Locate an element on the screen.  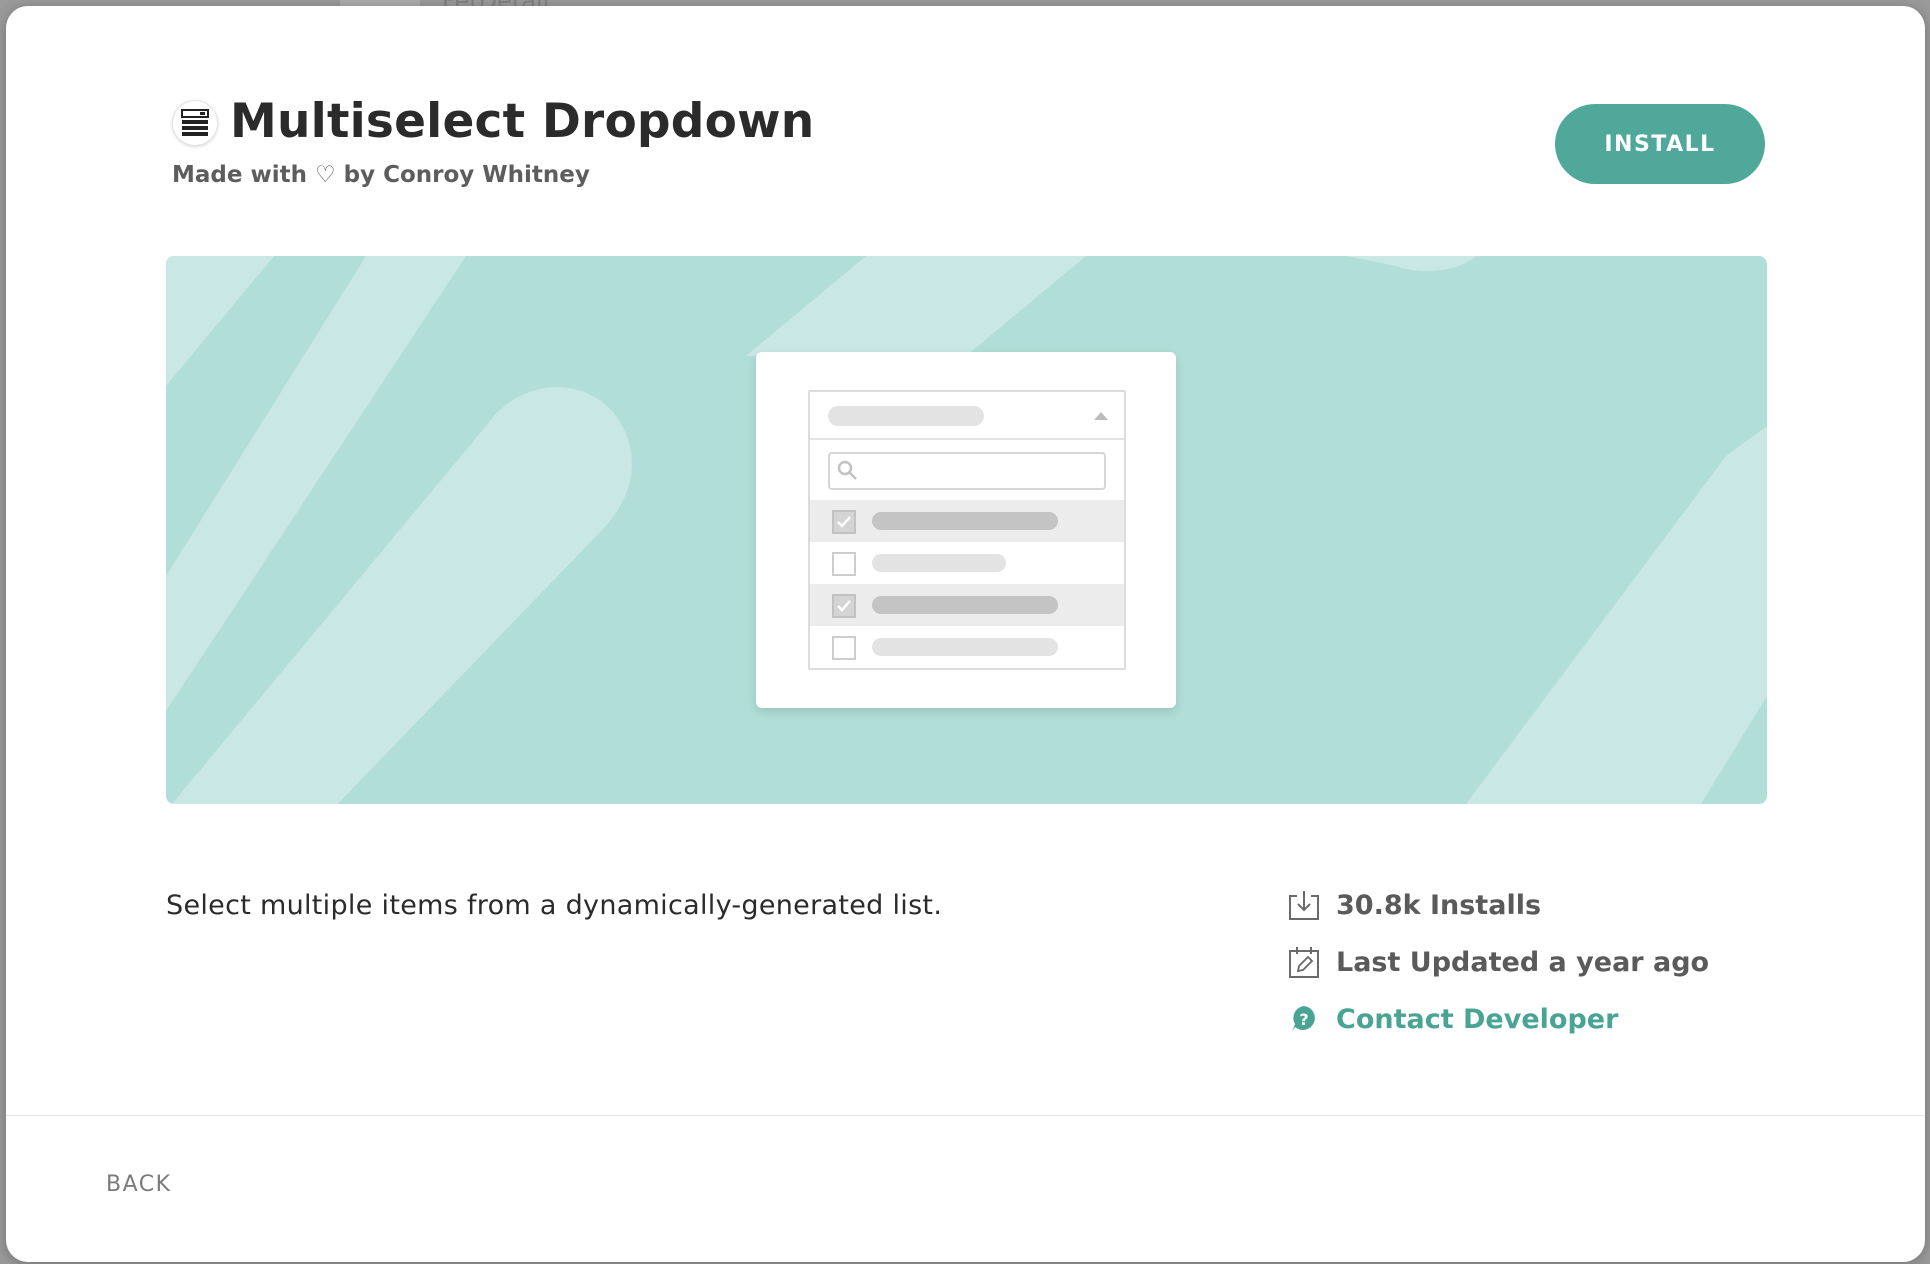
help-circle-icon: ? is located at coordinates (1304, 1019).